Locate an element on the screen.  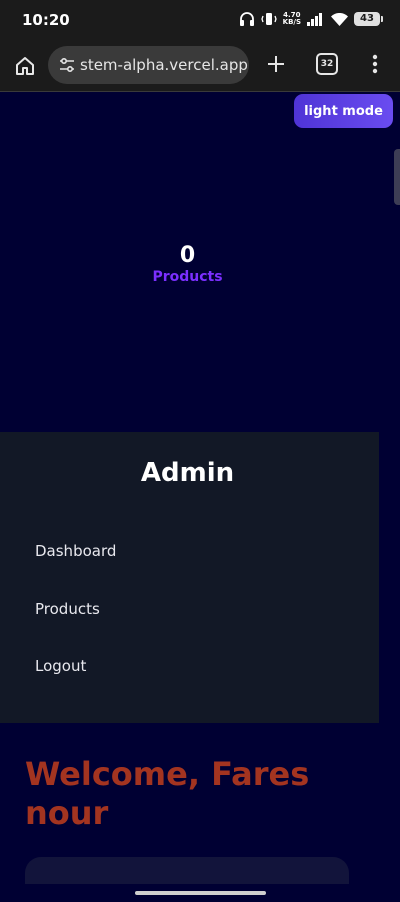
vibrate-icon is located at coordinates (268, 19).